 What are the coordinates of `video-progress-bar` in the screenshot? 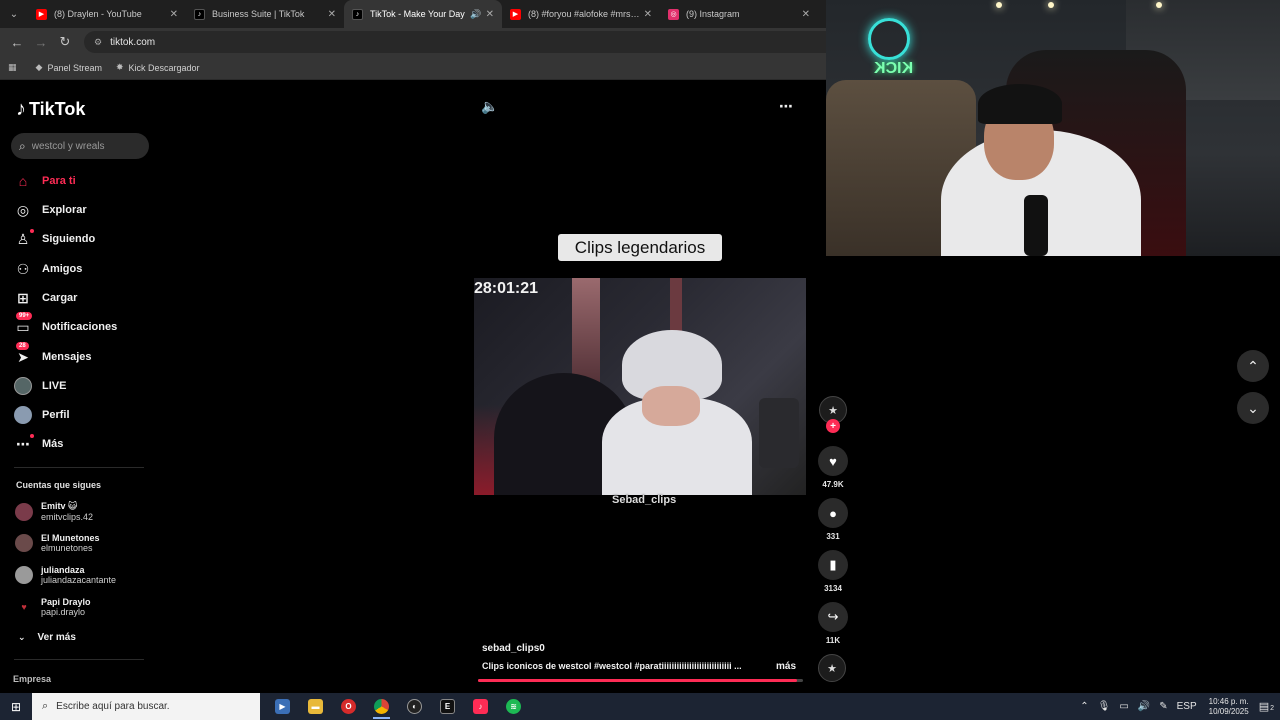 It's located at (640, 680).